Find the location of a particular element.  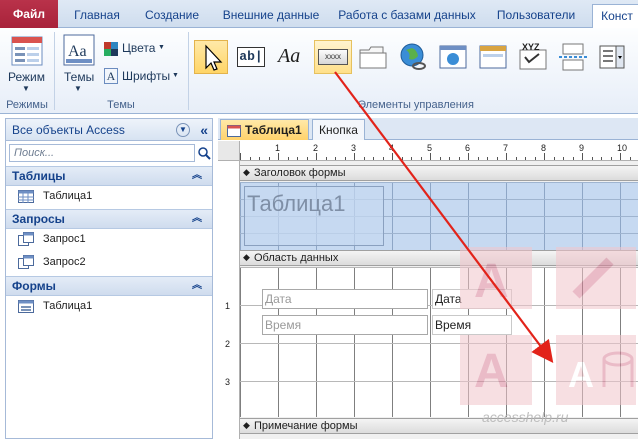

nav-pane-title: Все объекты Access is located at coordinates (68, 130).